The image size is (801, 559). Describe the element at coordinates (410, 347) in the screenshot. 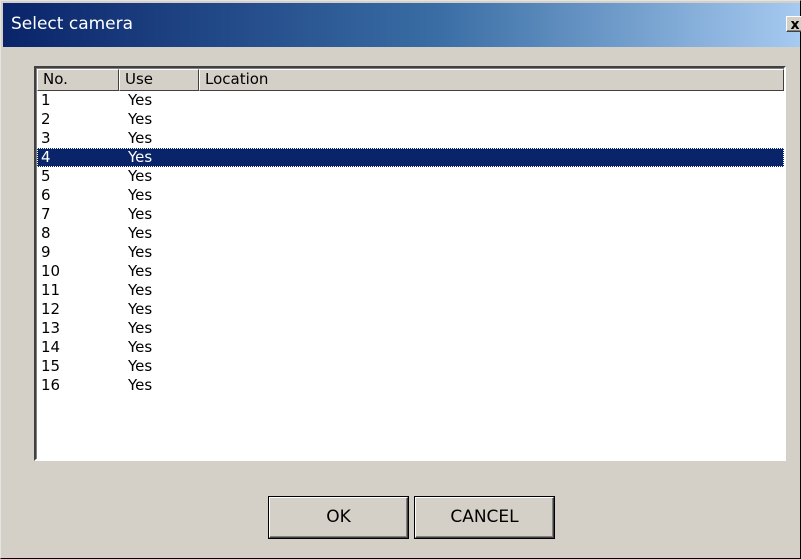

I see `table-row: 14 Yes` at that location.